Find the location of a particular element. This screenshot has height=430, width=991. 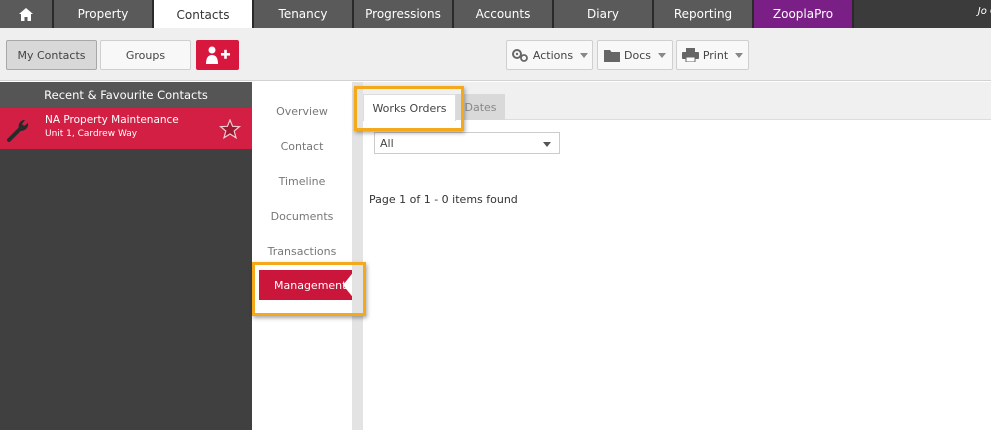

docs-label: Docs is located at coordinates (637, 55).